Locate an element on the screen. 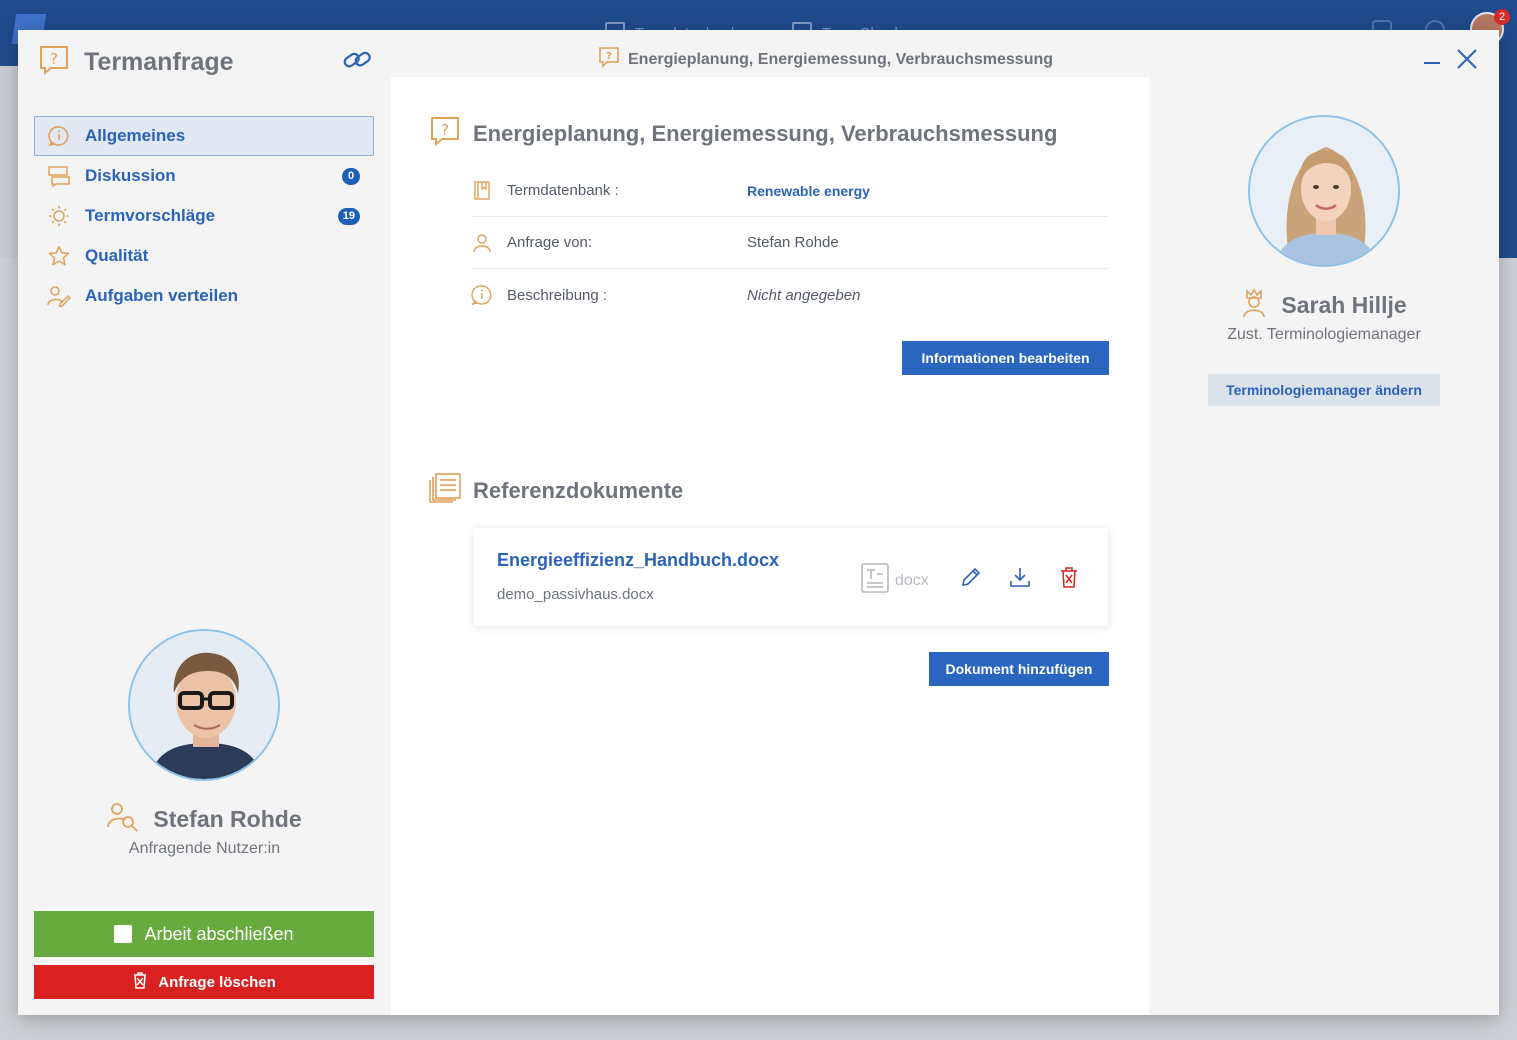 The height and width of the screenshot is (1040, 1517). document-name-link: Energieeffizienz_Handbuch.docx is located at coordinates (638, 560).